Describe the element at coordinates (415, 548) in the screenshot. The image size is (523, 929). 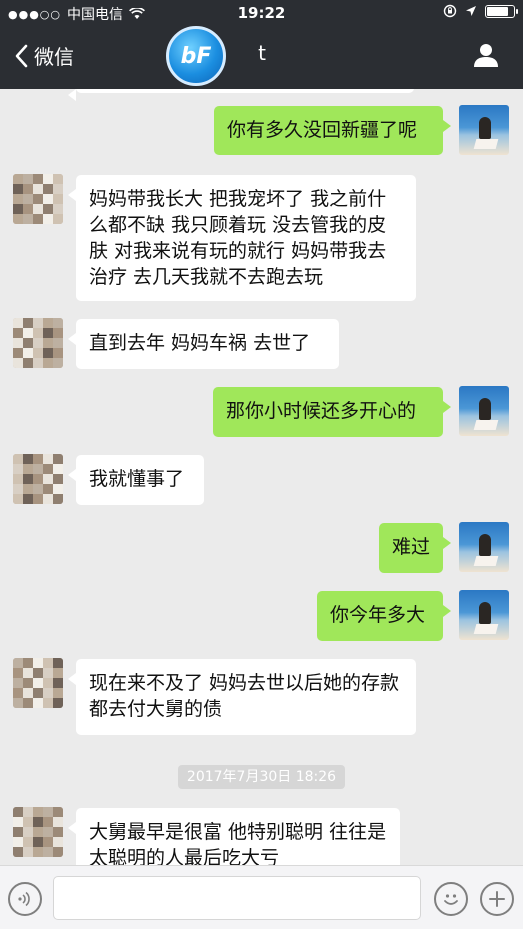
I see `message-bubble: 难过` at that location.